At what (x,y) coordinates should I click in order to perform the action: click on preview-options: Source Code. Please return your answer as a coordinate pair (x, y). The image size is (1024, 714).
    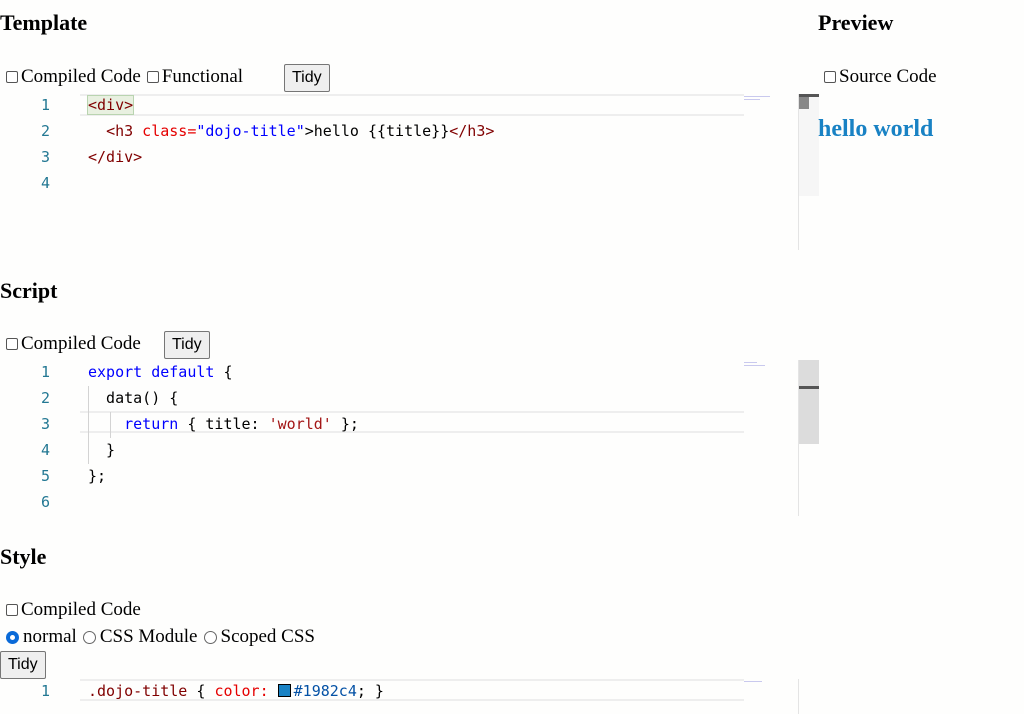
    Looking at the image, I should click on (877, 77).